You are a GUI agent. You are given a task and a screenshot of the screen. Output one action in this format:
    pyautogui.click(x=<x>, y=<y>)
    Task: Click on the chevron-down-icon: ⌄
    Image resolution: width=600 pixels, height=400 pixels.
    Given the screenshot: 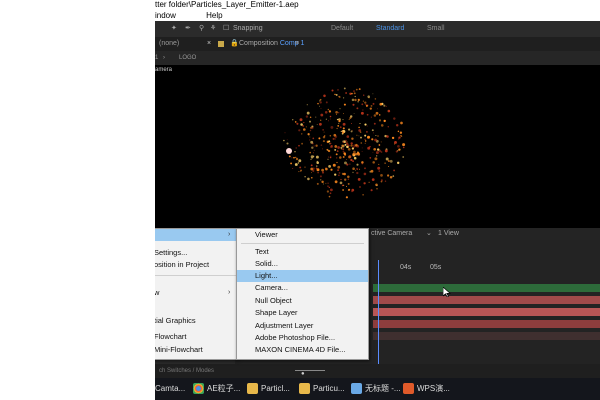 What is the action you would take?
    pyautogui.click(x=429, y=234)
    